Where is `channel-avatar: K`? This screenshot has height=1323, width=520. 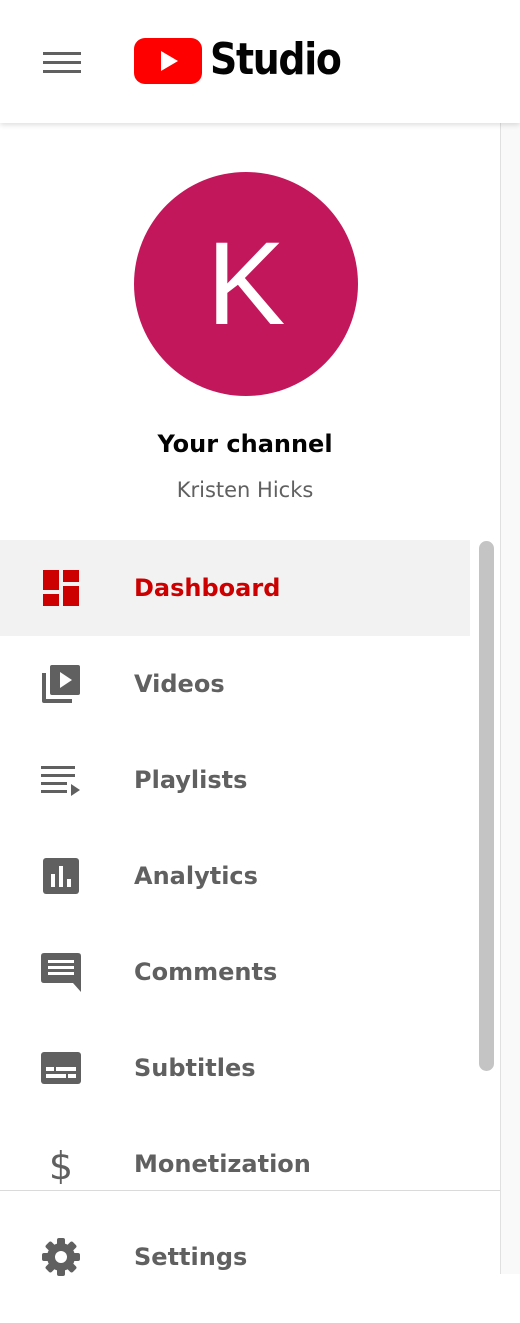
channel-avatar: K is located at coordinates (246, 284).